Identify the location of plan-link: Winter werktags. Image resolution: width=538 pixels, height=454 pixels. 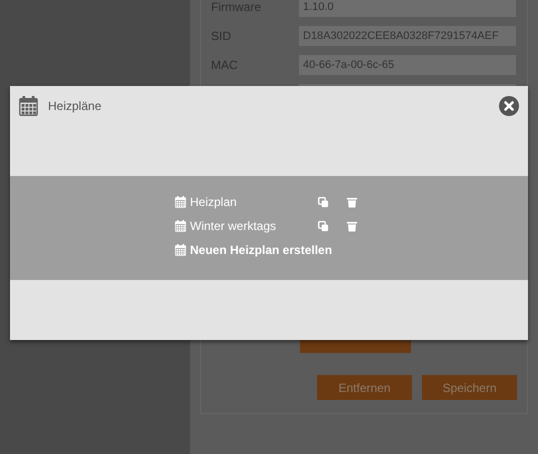
(246, 226).